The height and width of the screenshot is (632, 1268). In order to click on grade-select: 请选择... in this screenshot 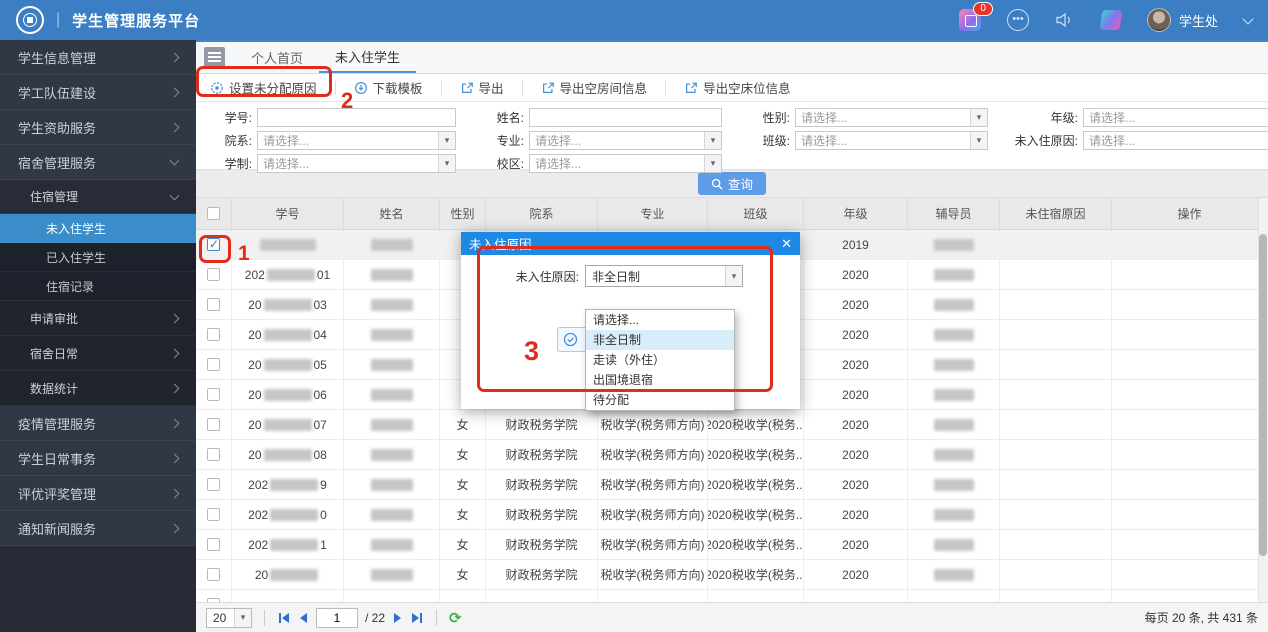, I will do `click(1175, 117)`.